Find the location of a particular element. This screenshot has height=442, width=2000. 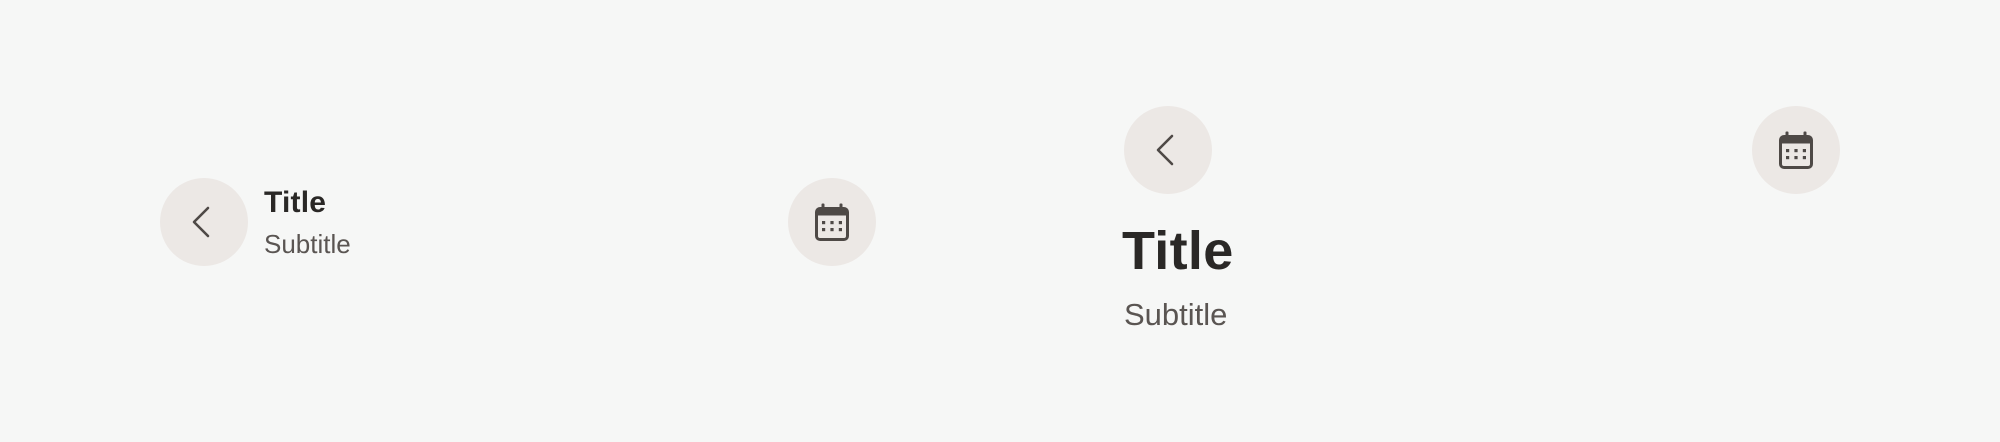

header-subtitle: Subtitle is located at coordinates (307, 244).